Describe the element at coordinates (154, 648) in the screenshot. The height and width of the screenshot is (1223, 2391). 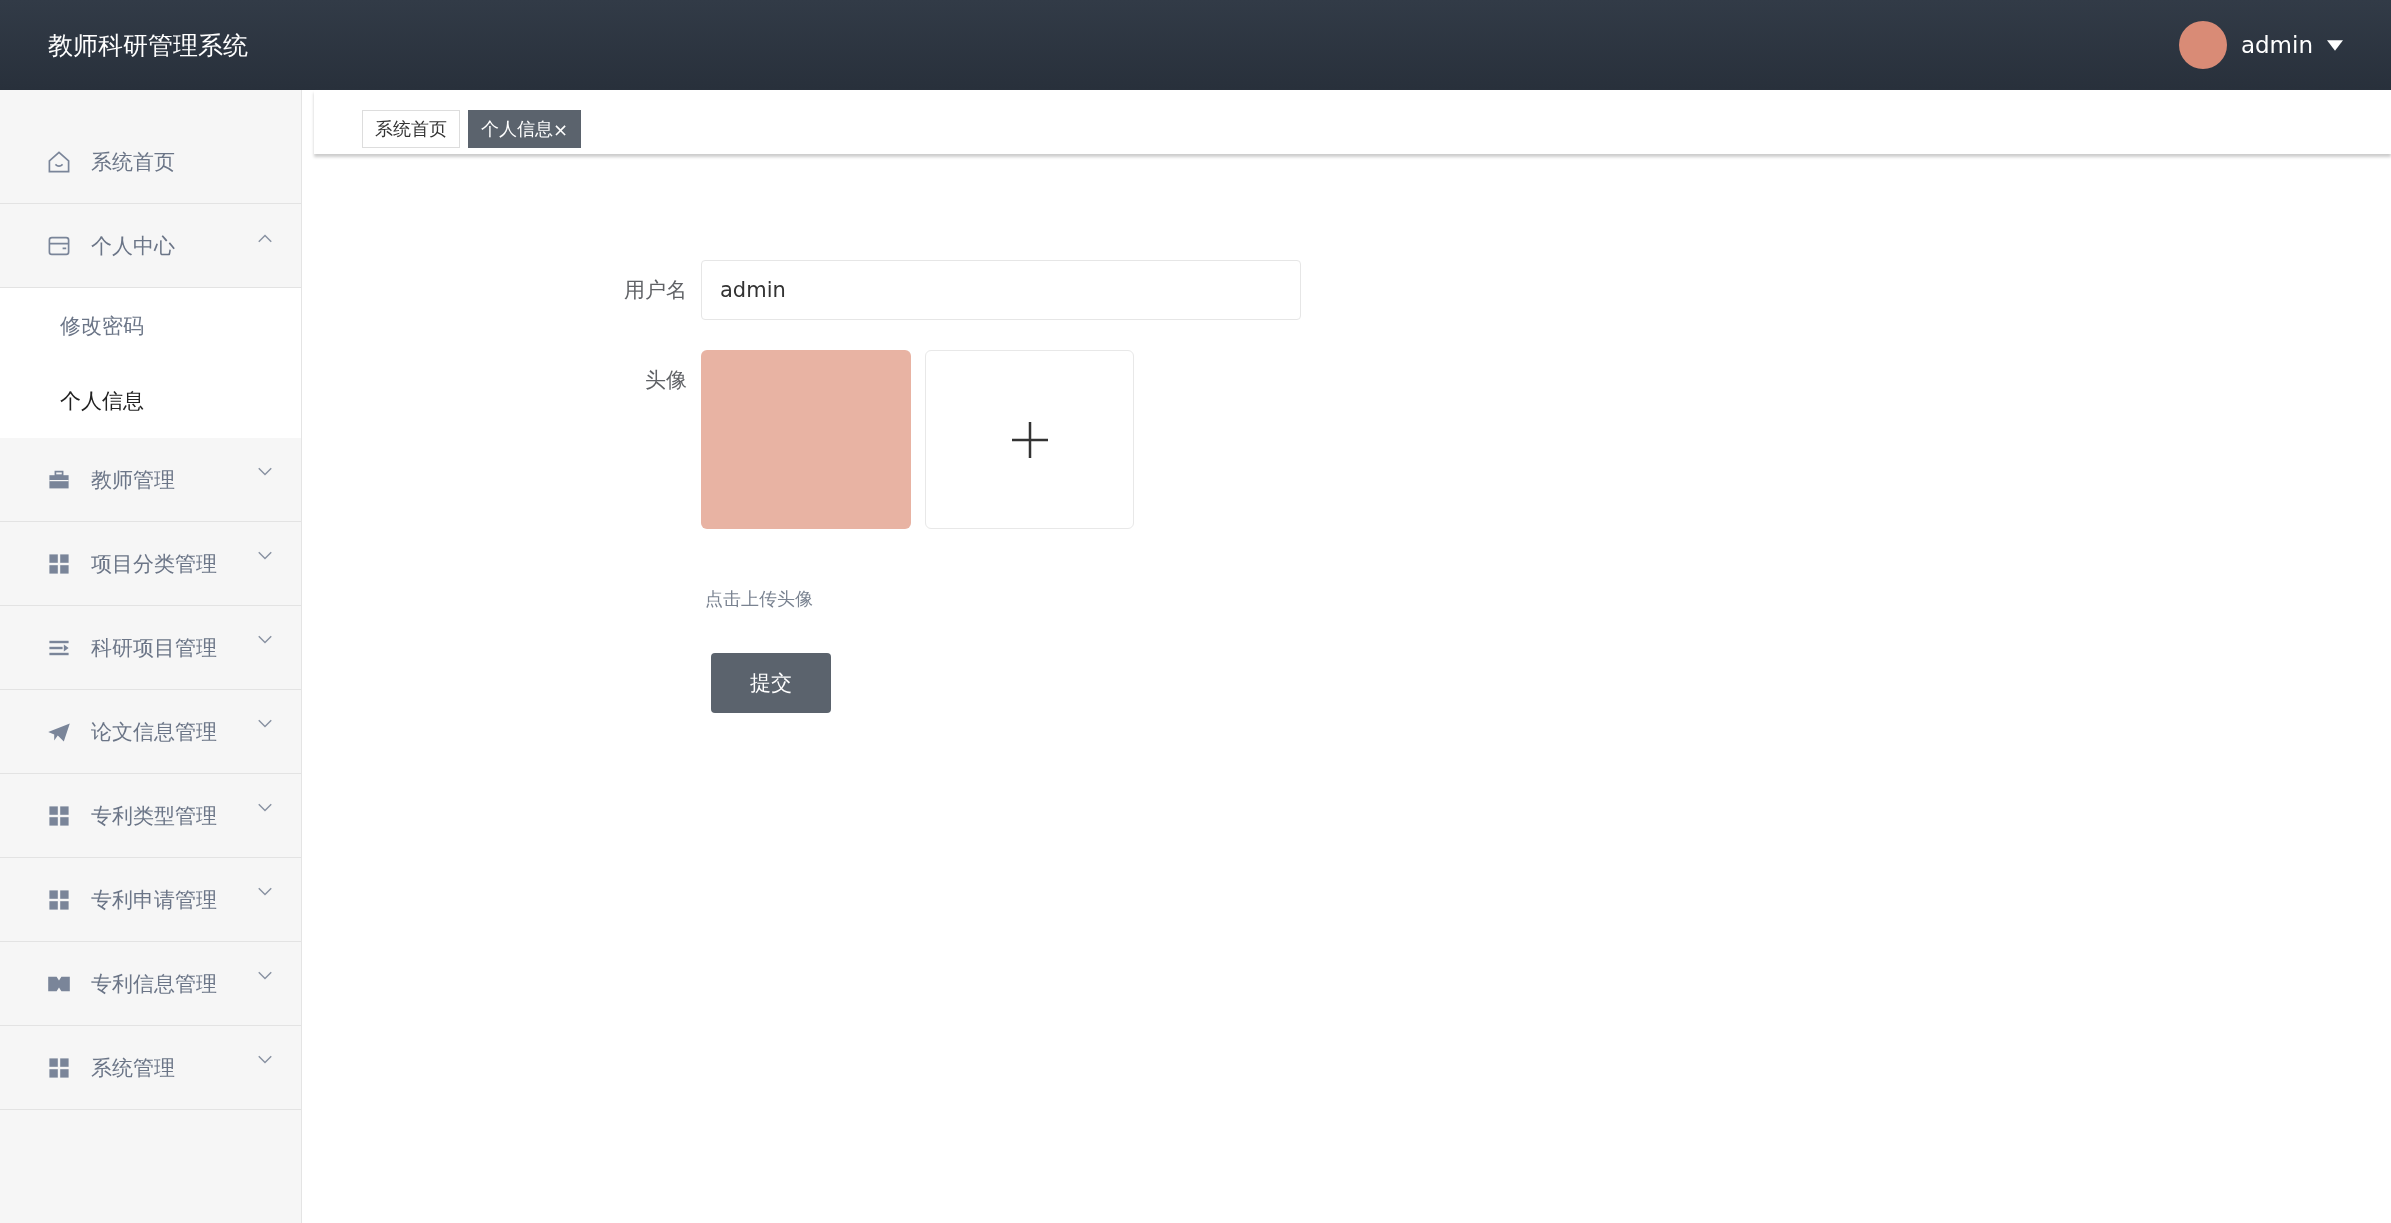
I see `menu-label: 科研项目管理` at that location.